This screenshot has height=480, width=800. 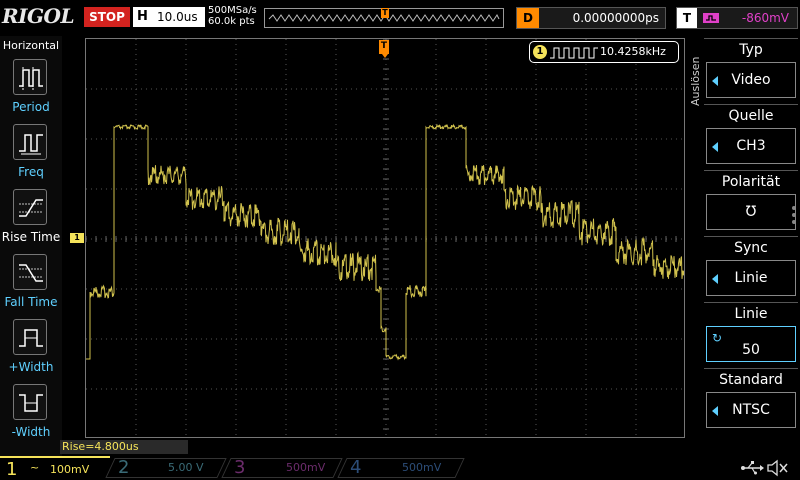 I want to click on trigger-box: T -860mV, so click(x=737, y=18).